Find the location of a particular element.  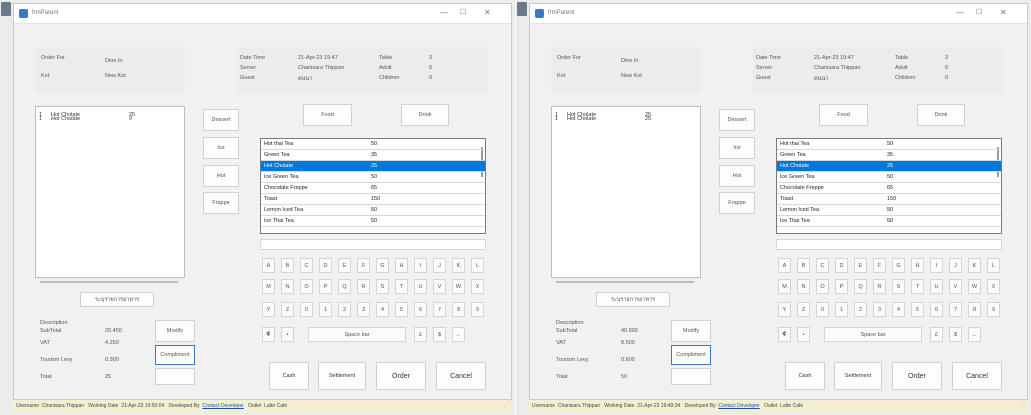

key-q: Q is located at coordinates (860, 286).